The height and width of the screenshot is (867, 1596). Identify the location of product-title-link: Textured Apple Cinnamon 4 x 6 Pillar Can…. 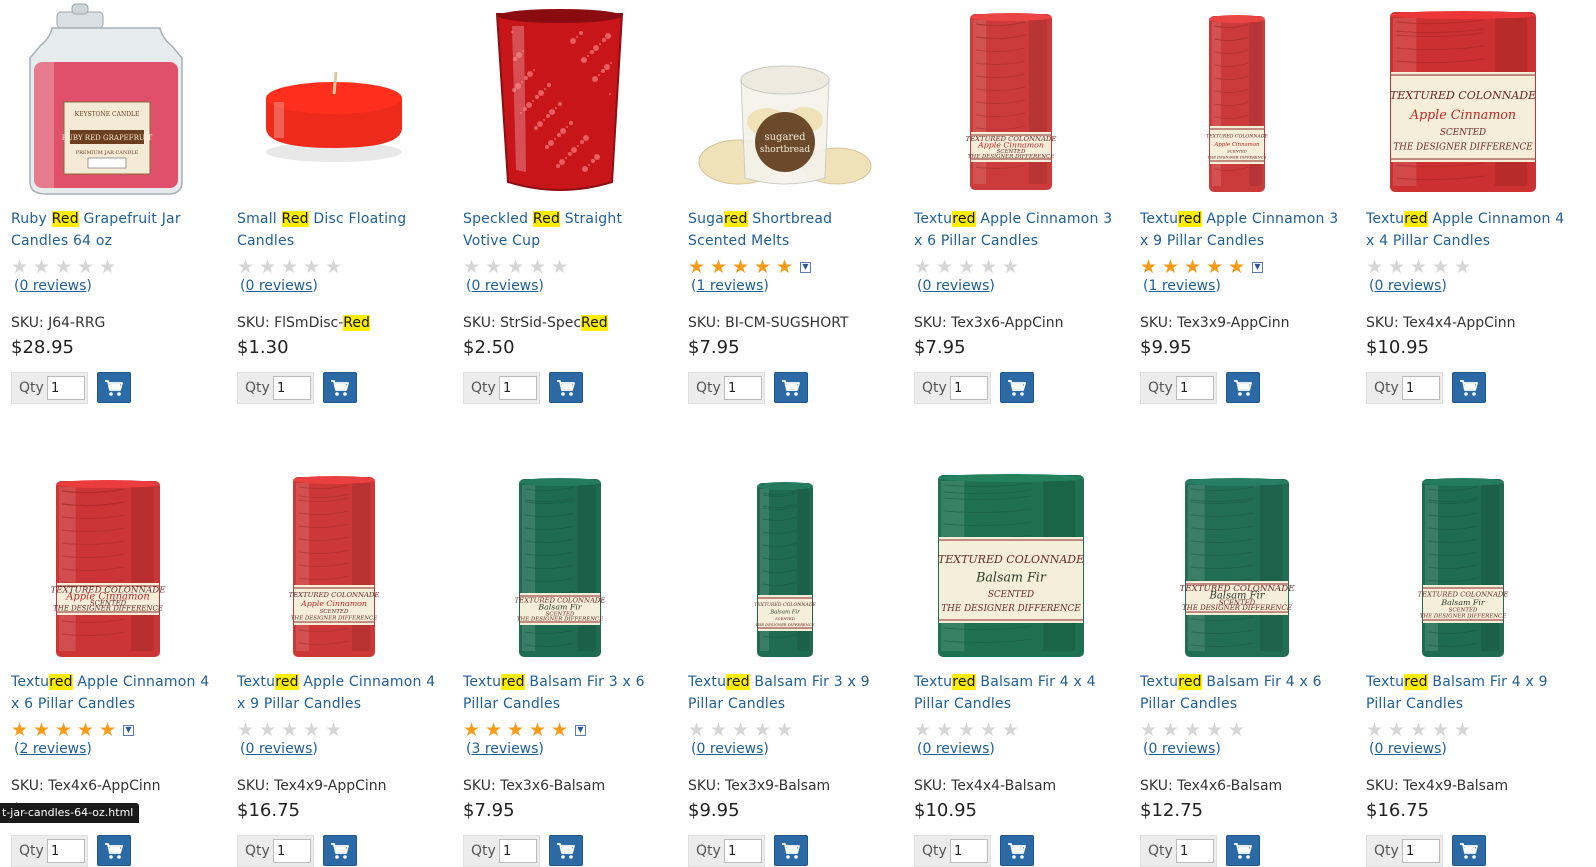
(111, 693).